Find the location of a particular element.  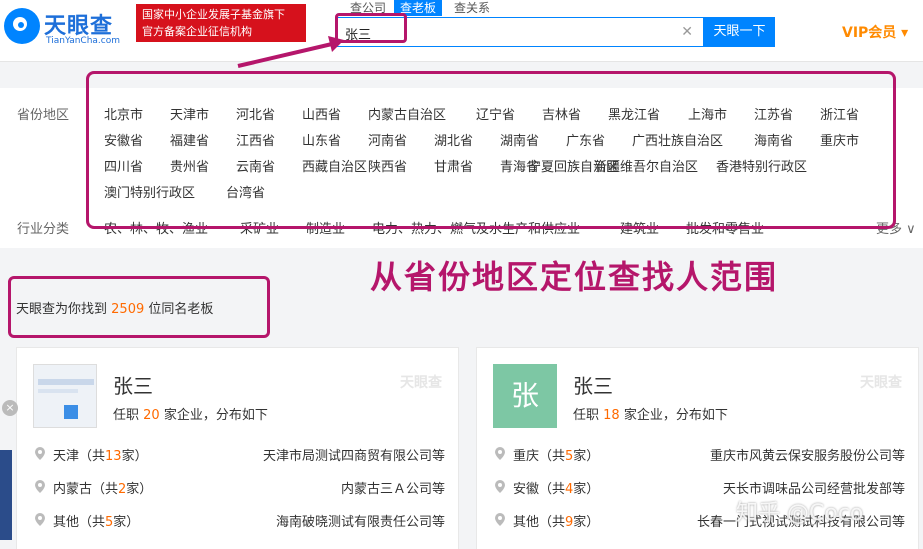

vip-member-link: VIP会员 ▾ is located at coordinates (875, 32).